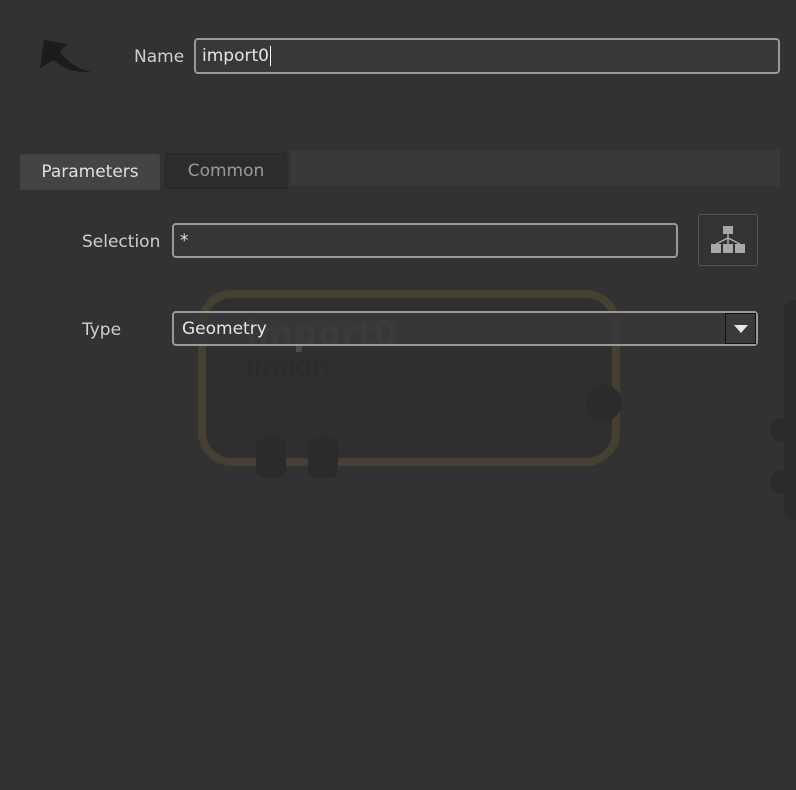  I want to click on name-input: import0, so click(487, 56).